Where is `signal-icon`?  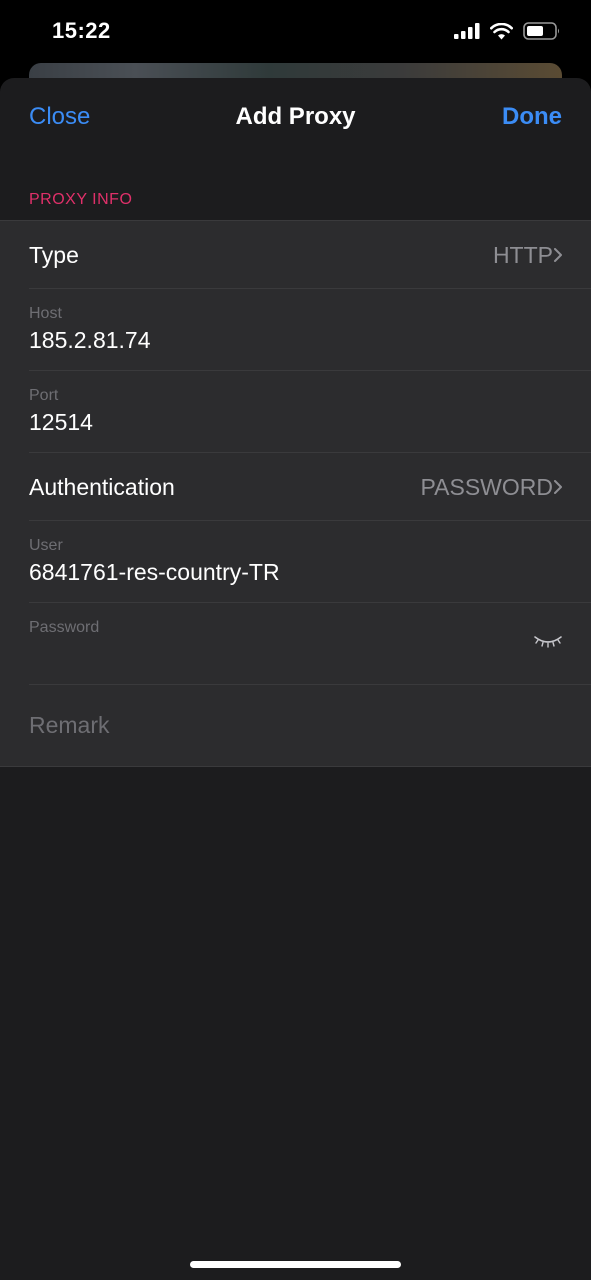
signal-icon is located at coordinates (467, 31).